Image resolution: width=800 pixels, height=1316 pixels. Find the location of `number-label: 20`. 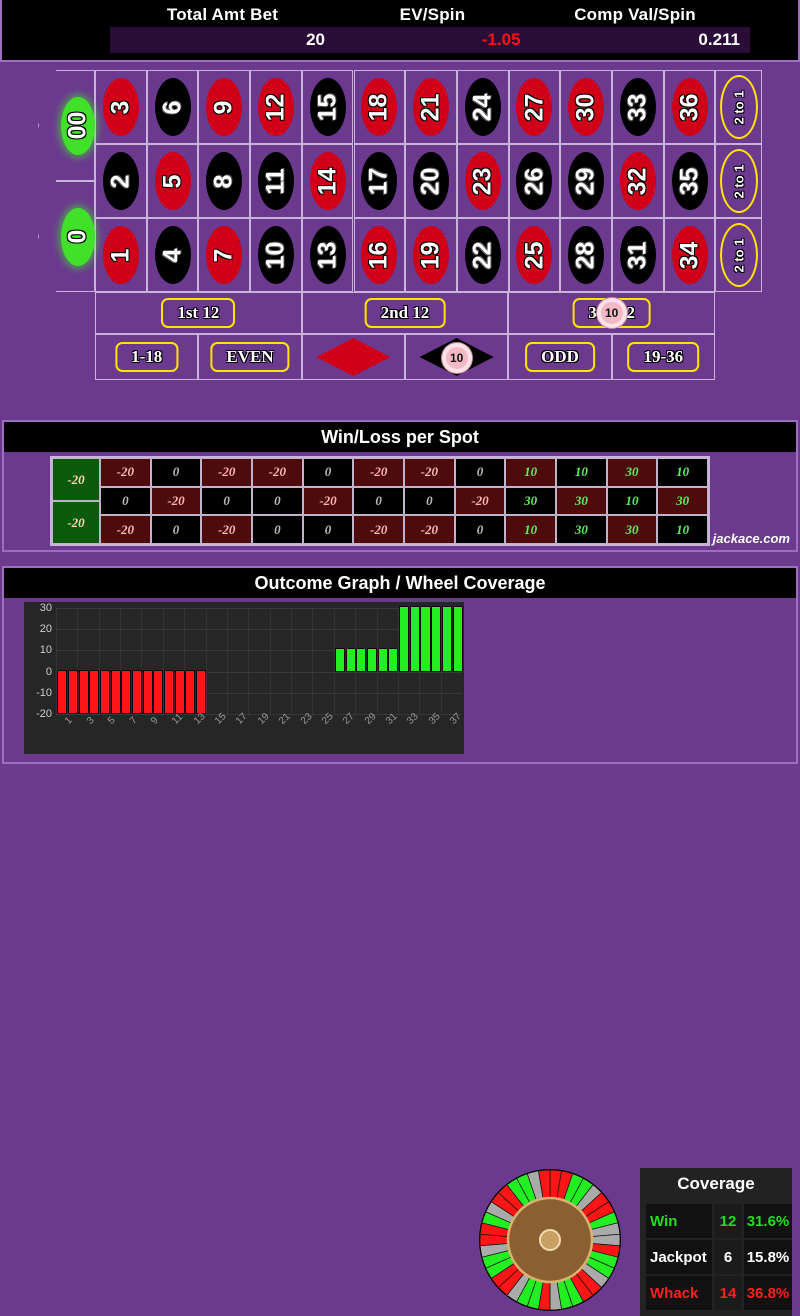

number-label: 20 is located at coordinates (430, 181).